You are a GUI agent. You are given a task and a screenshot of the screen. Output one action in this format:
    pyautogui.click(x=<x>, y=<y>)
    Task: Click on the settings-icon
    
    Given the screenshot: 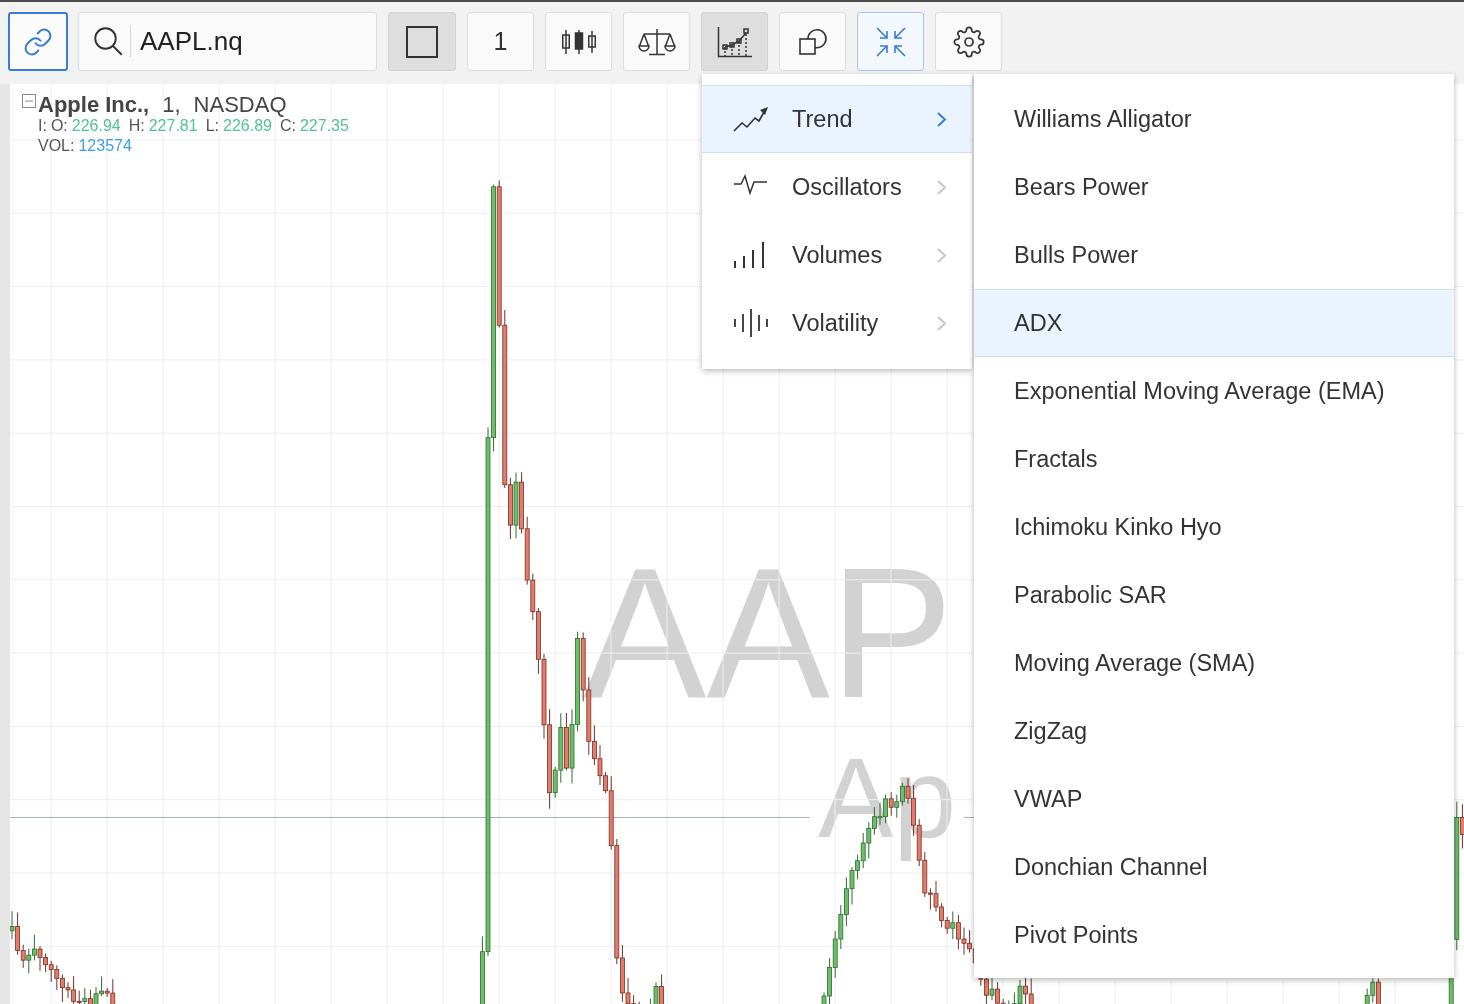 What is the action you would take?
    pyautogui.click(x=968, y=41)
    